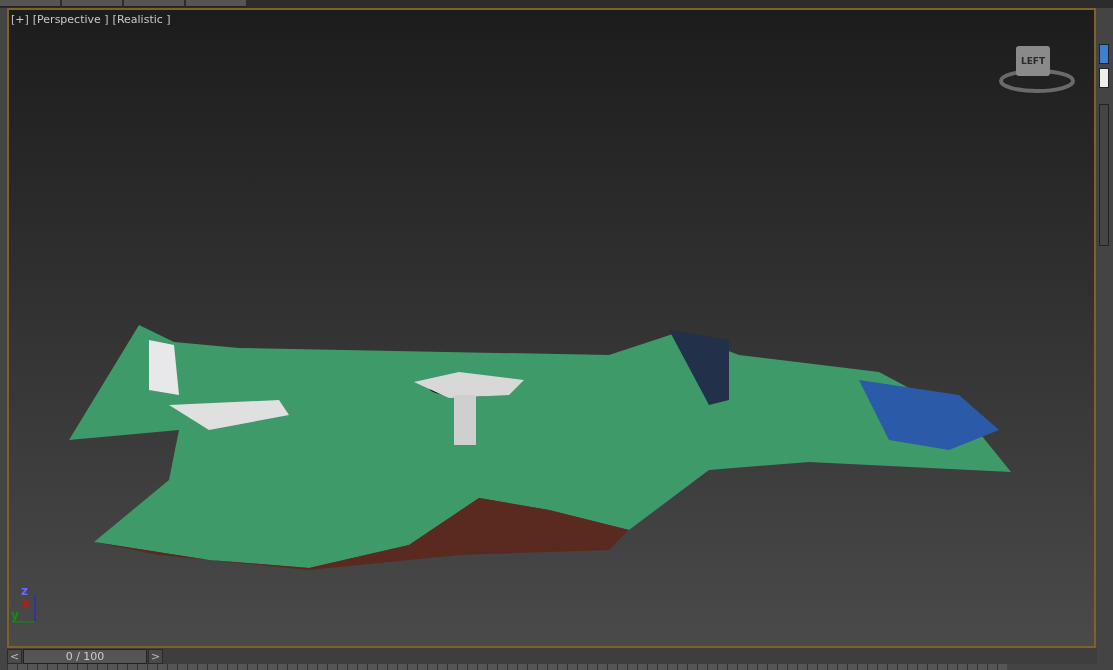  I want to click on axis-label: y, so click(15, 615).